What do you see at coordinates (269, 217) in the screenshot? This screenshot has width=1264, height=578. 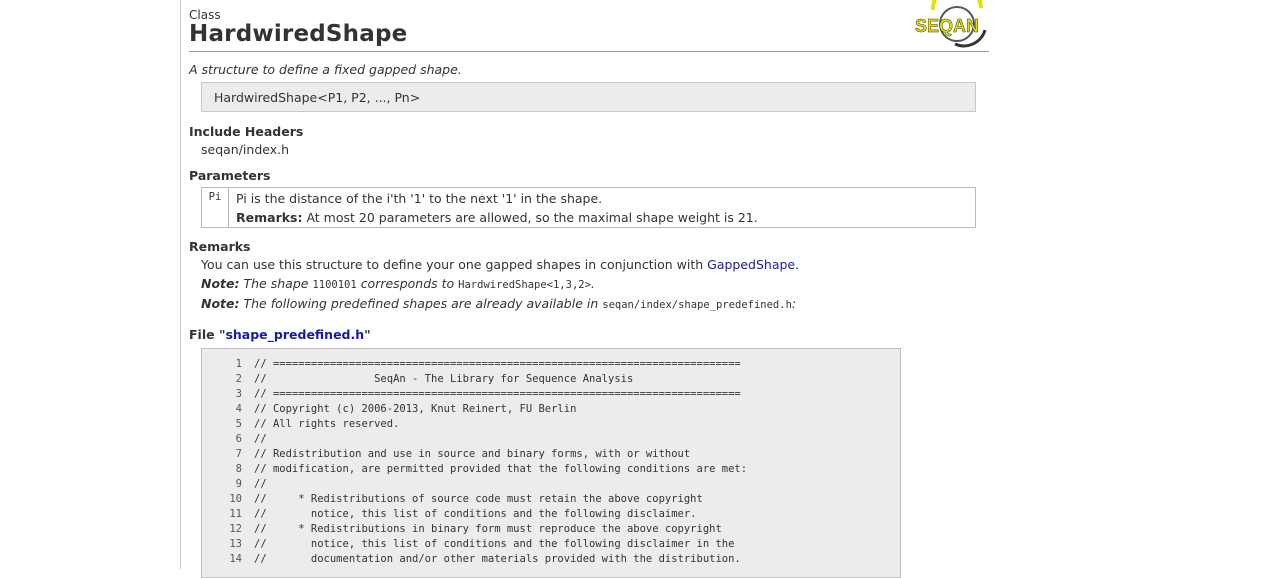 I see `param-remarks-label: Remarks:` at bounding box center [269, 217].